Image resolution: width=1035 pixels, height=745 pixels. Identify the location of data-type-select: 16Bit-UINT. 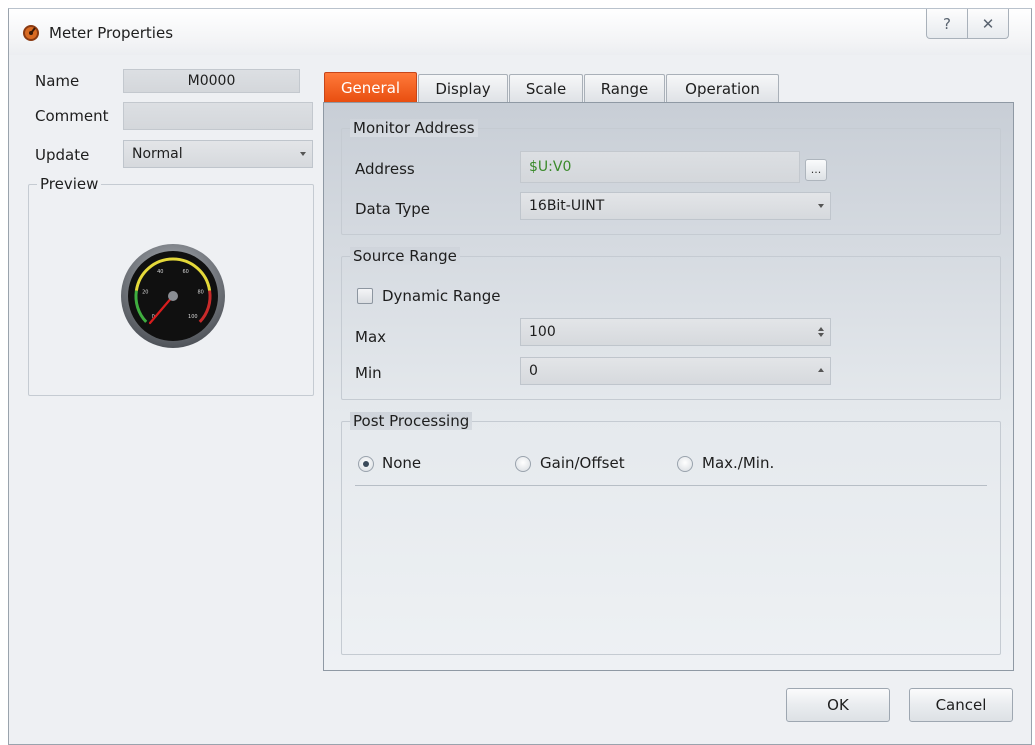
(675, 206).